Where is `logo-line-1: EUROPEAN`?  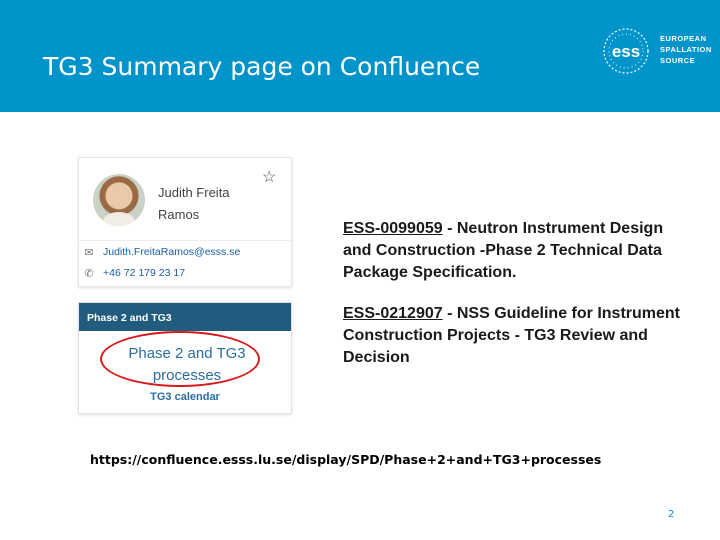
logo-line-1: EUROPEAN is located at coordinates (683, 38).